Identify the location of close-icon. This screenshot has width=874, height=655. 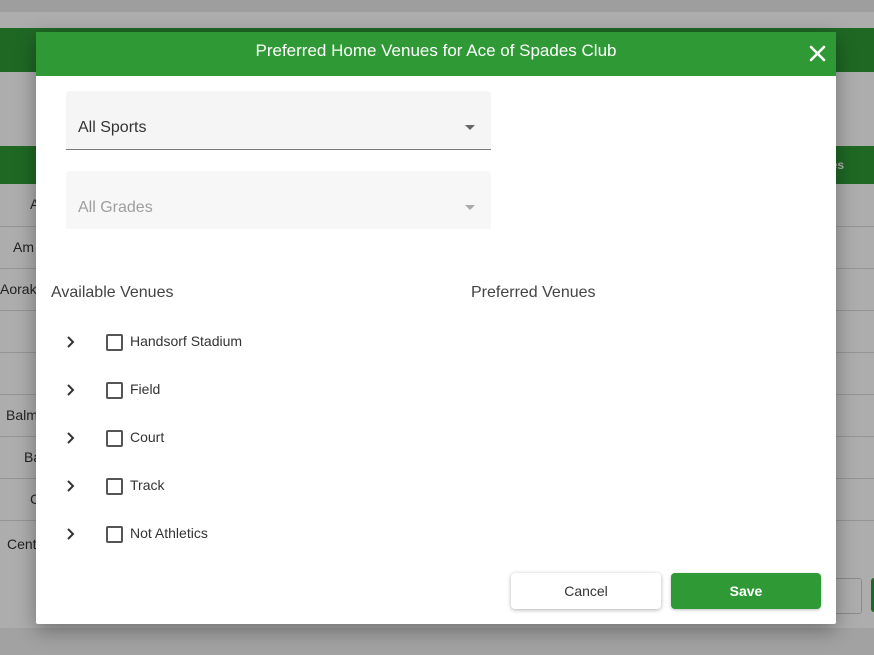
(817, 53).